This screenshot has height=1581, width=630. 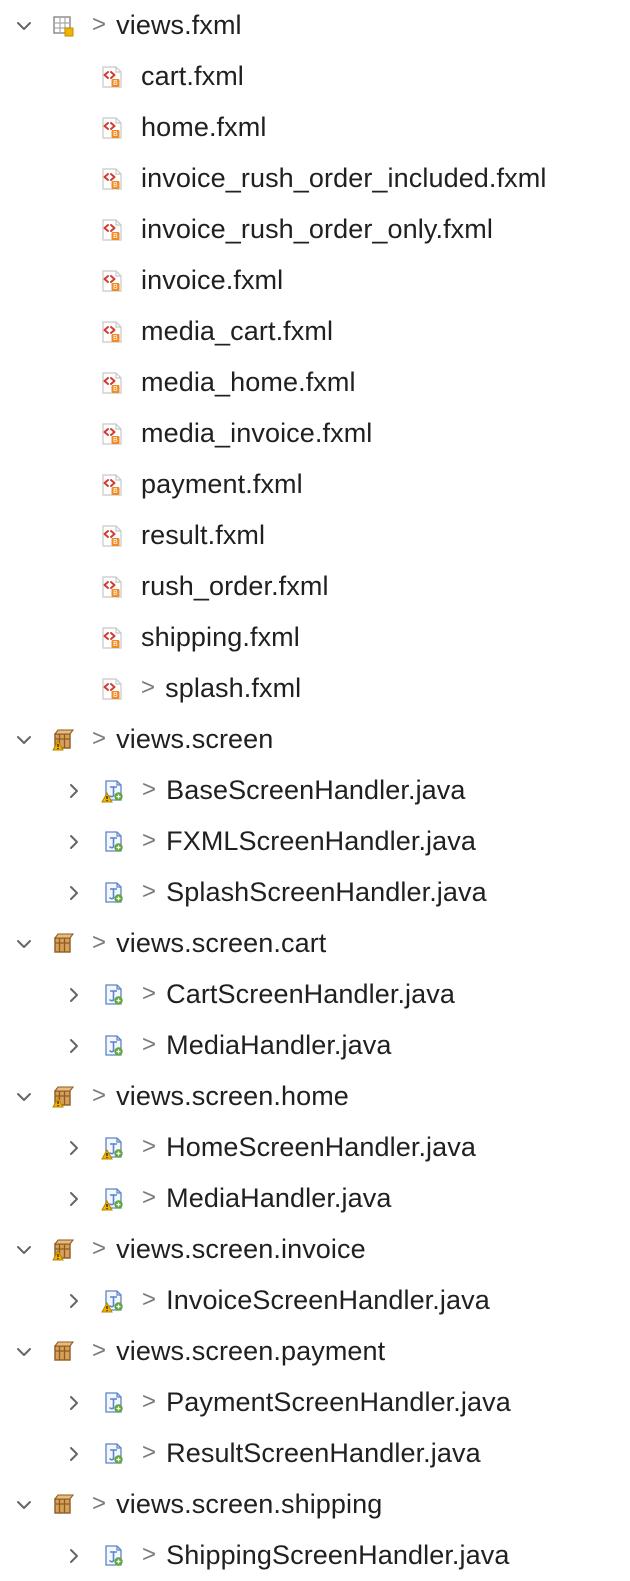 What do you see at coordinates (315, 382) in the screenshot?
I see `fxml-file-row: Bmedia_home.fxml` at bounding box center [315, 382].